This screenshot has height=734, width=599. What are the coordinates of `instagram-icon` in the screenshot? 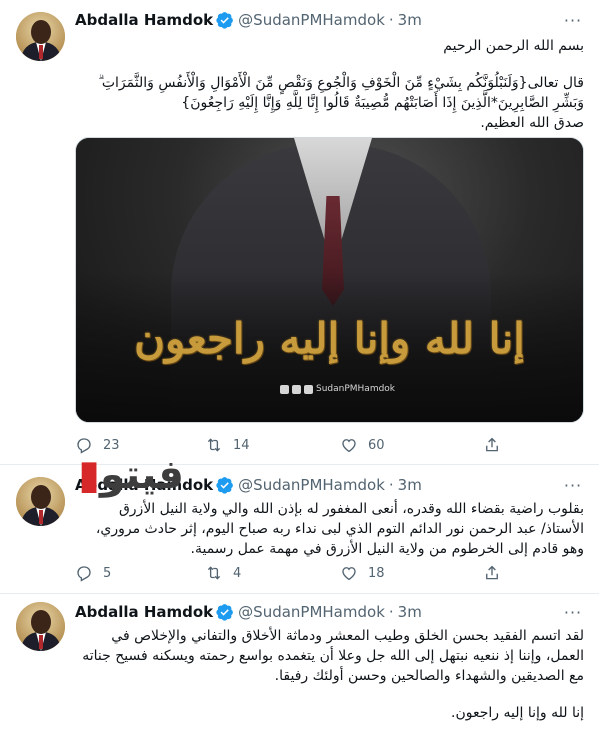 It's located at (308, 389).